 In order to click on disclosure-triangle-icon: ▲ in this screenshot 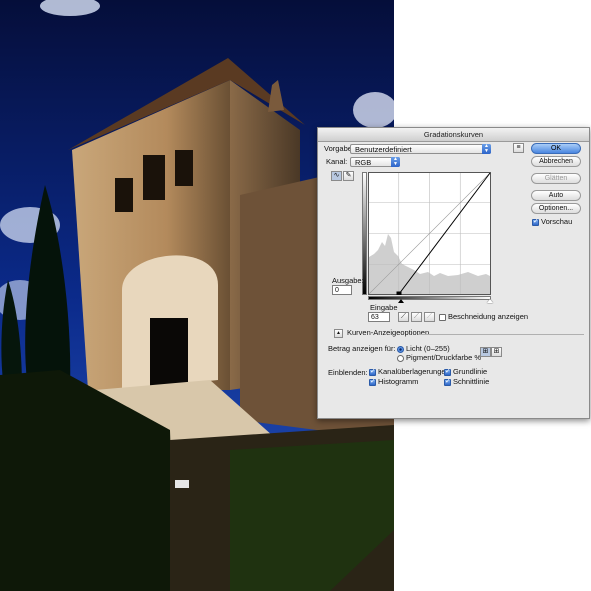, I will do `click(338, 333)`.